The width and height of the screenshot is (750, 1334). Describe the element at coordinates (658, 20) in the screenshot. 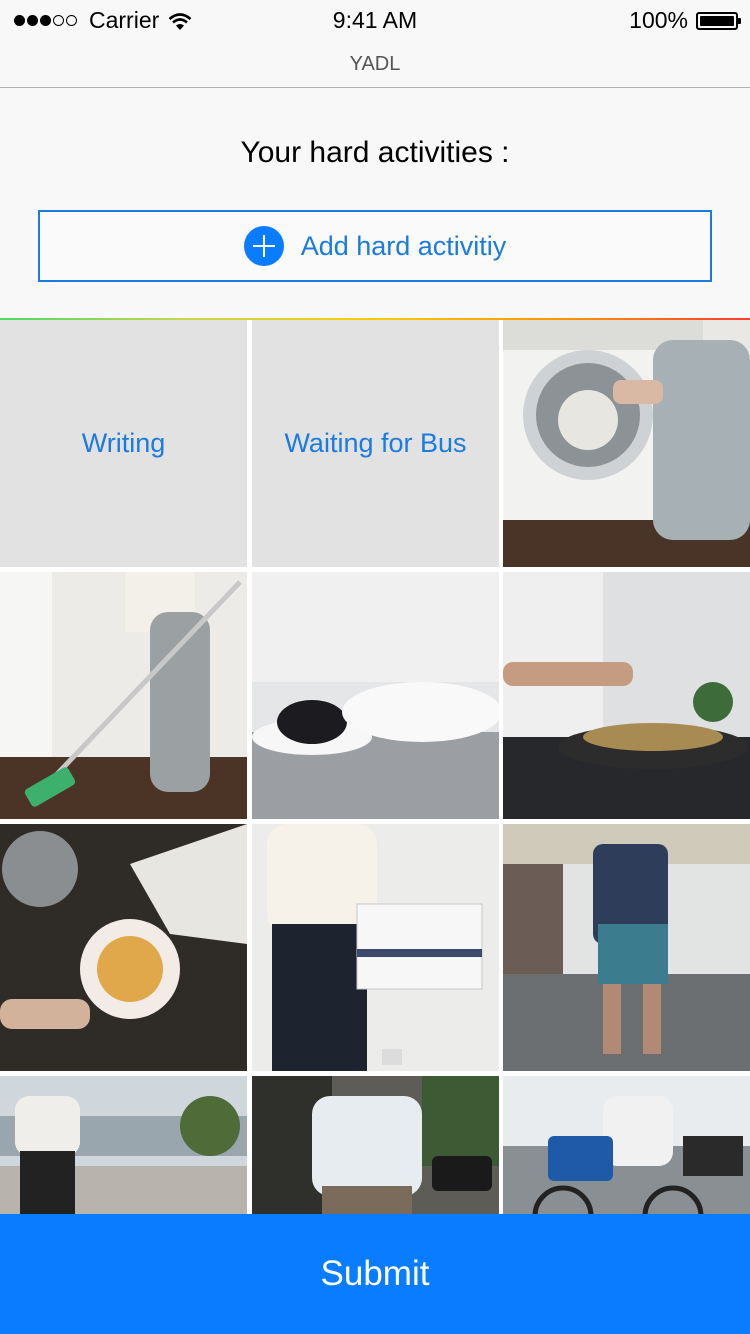

I see `battery-percent: 100%` at that location.